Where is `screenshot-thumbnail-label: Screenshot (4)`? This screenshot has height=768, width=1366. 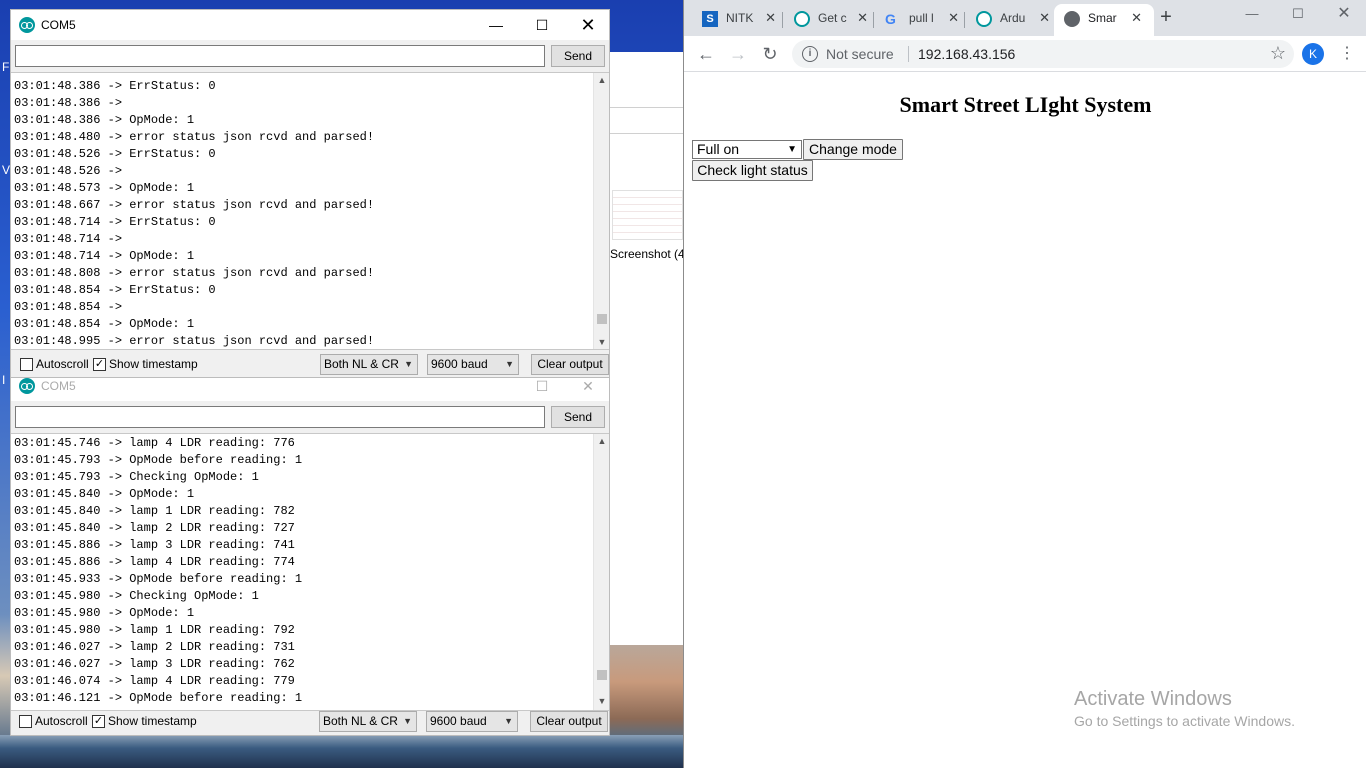 screenshot-thumbnail-label: Screenshot (4) is located at coordinates (646, 254).